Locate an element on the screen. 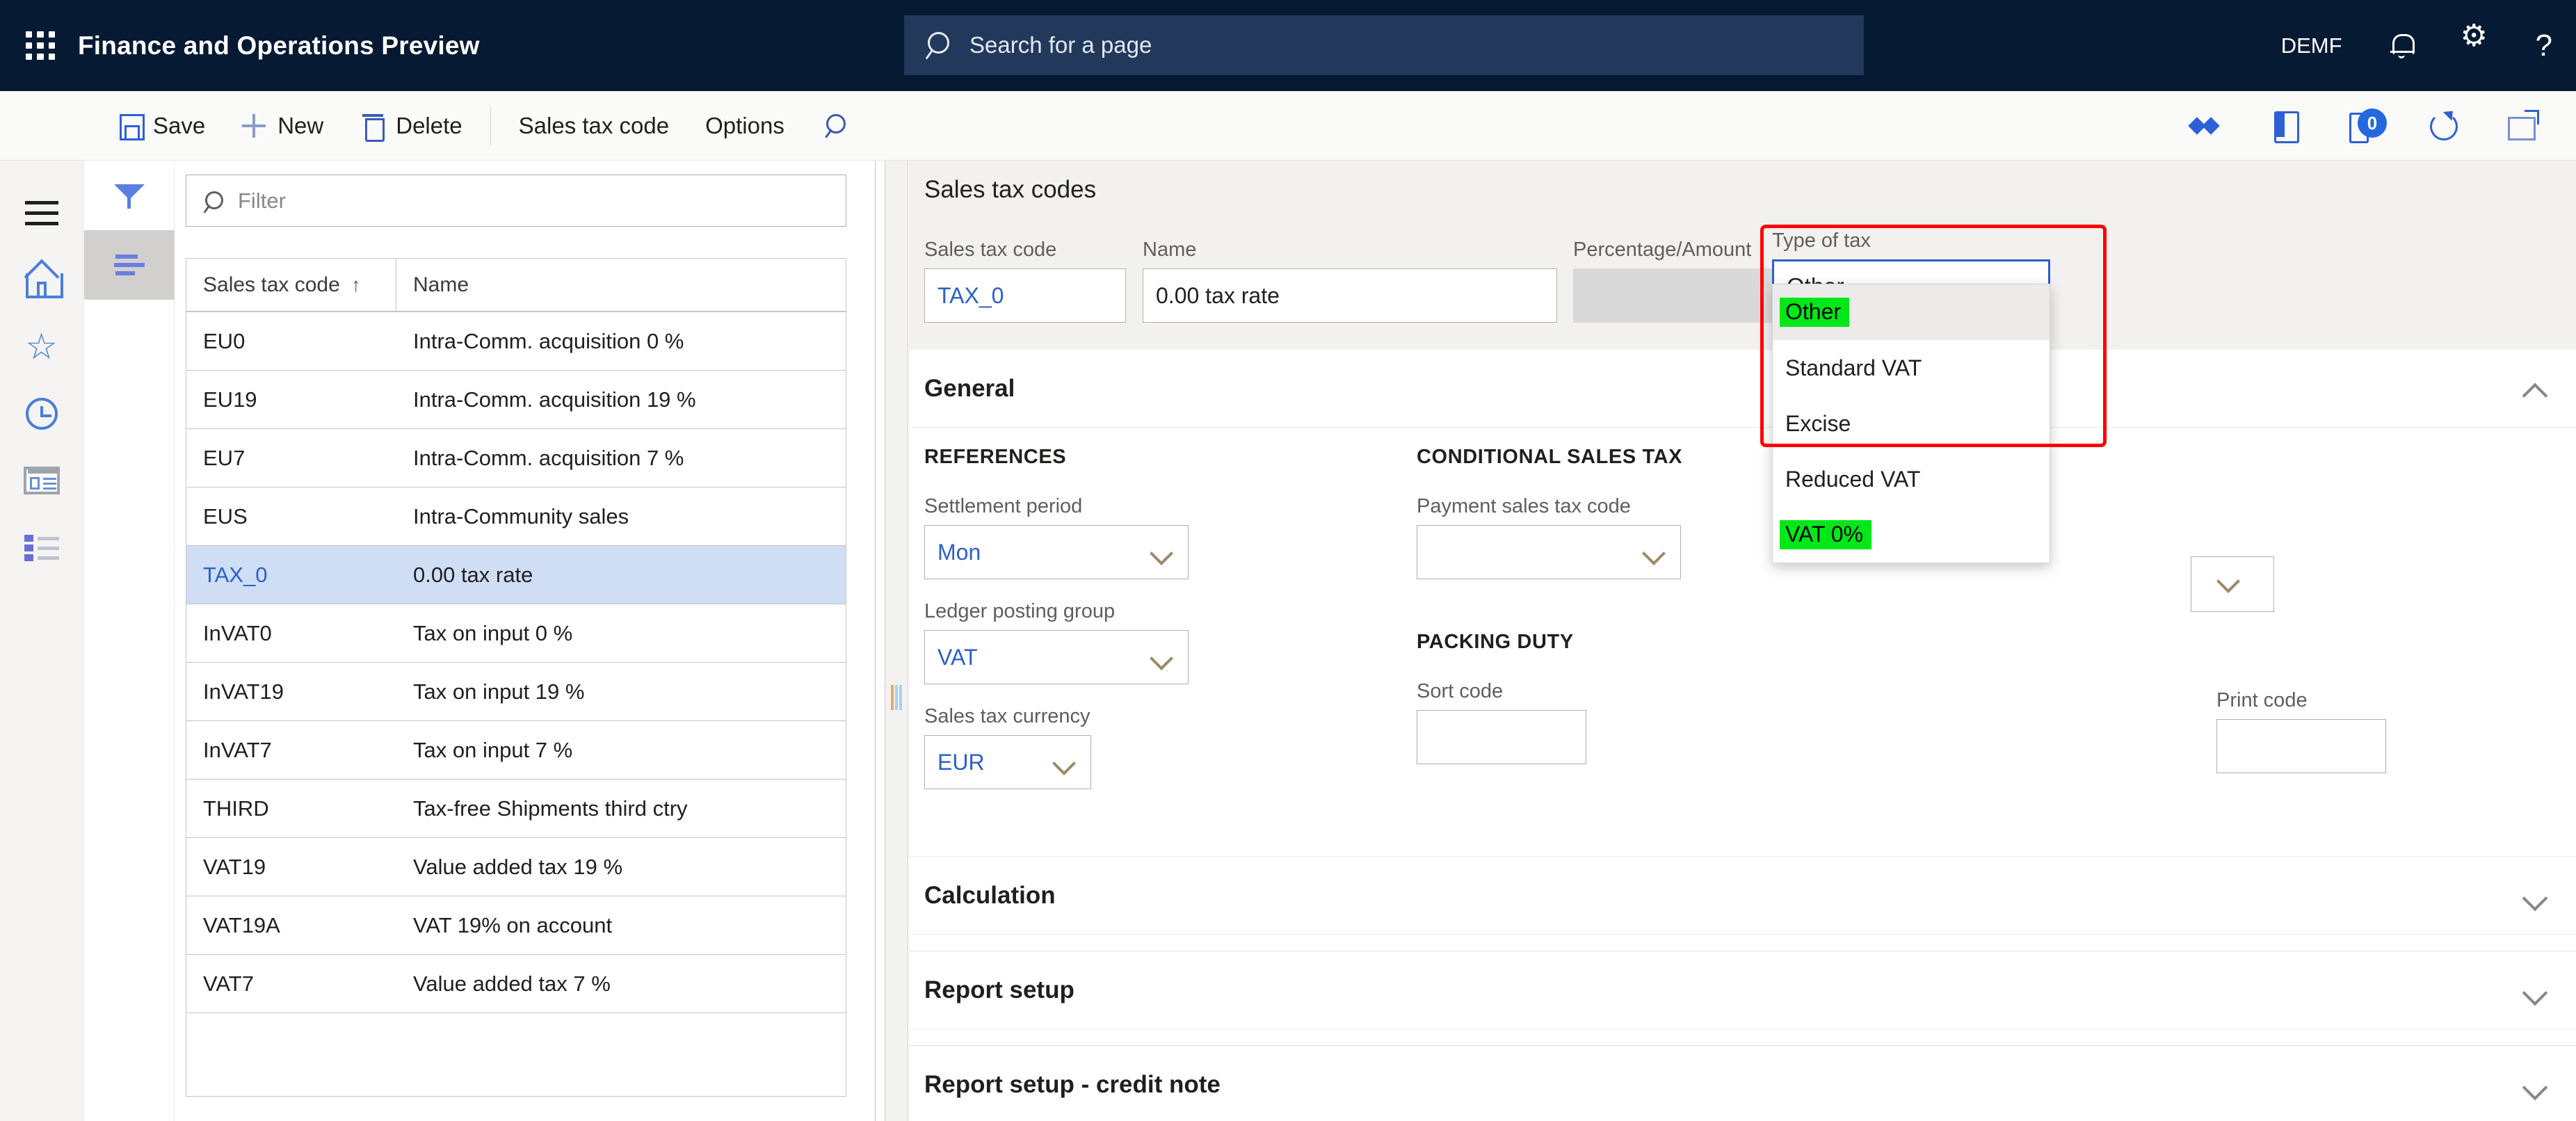  section-header-calculation: Calculation is located at coordinates (1743, 896).